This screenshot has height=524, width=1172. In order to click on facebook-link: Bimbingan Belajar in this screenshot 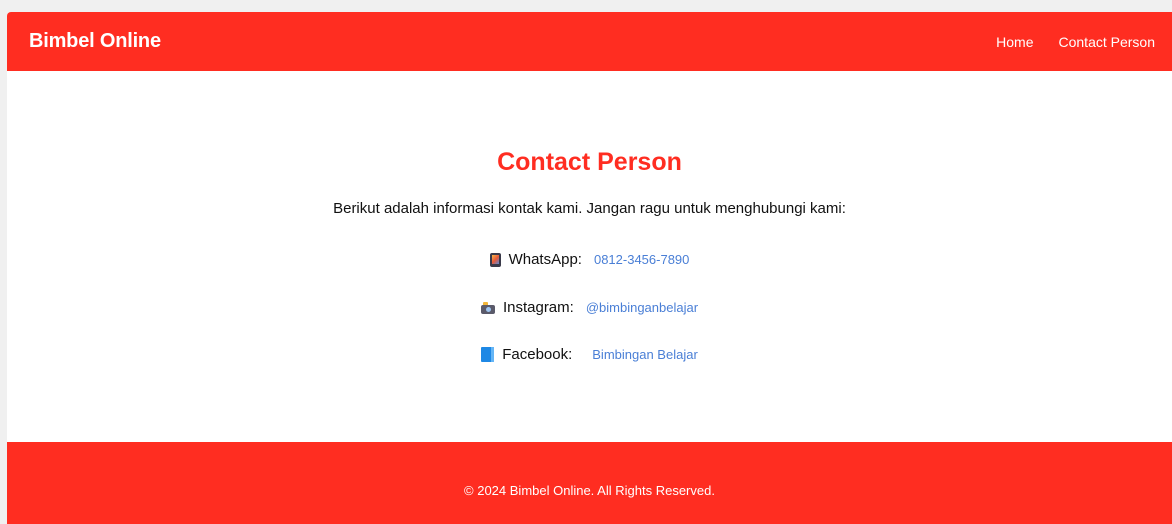, I will do `click(645, 354)`.